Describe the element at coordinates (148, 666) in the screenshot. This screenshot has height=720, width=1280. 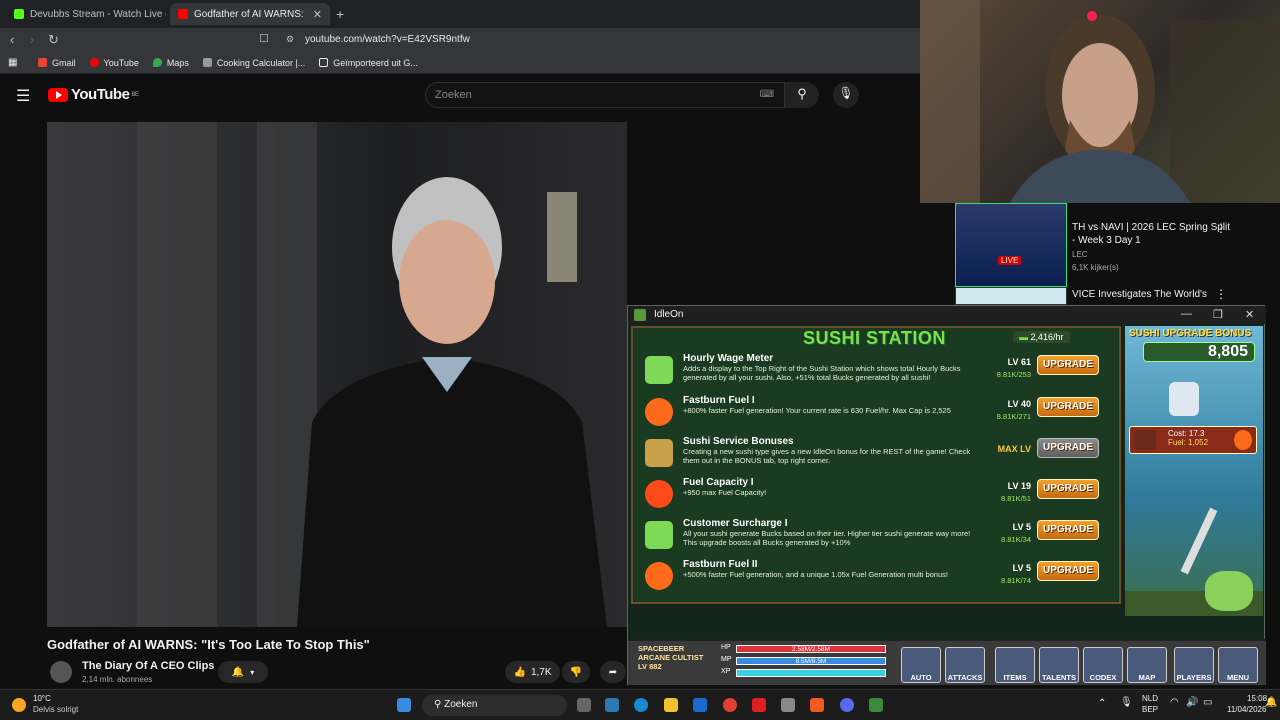
I see `channel-name: The Diary Of A CEO Clips` at that location.